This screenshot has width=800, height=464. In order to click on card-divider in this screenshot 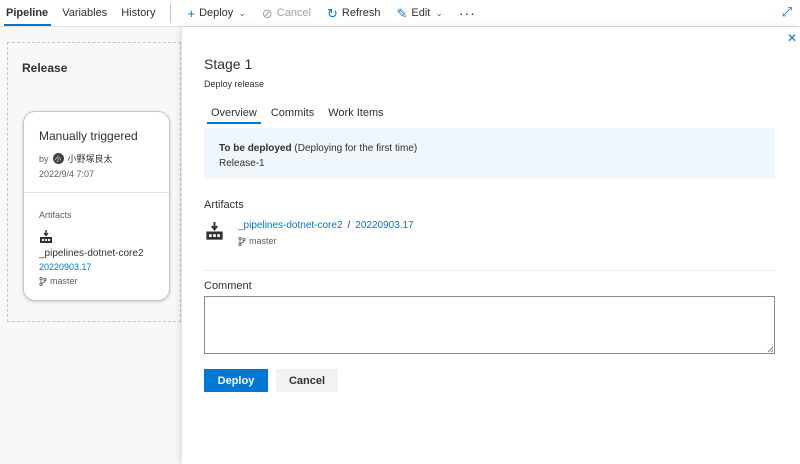, I will do `click(96, 192)`.